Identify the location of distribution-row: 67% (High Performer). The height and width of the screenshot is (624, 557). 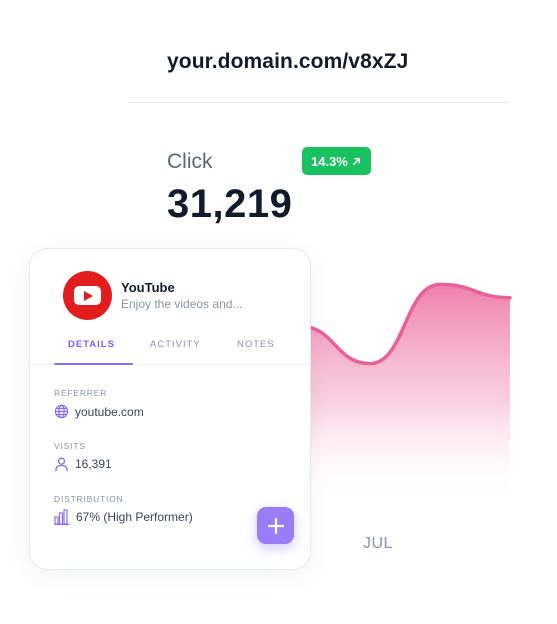
(123, 517).